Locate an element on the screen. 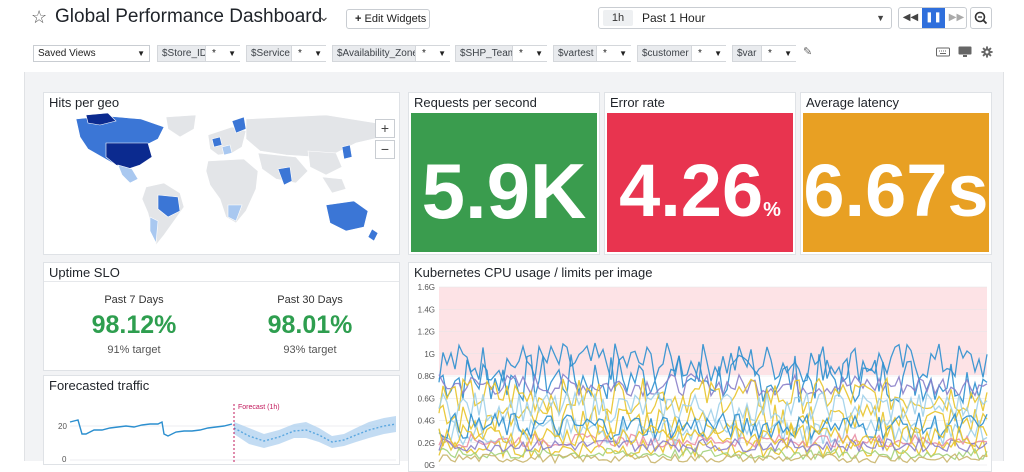  chevron-down-icon: ⌄ is located at coordinates (324, 16).